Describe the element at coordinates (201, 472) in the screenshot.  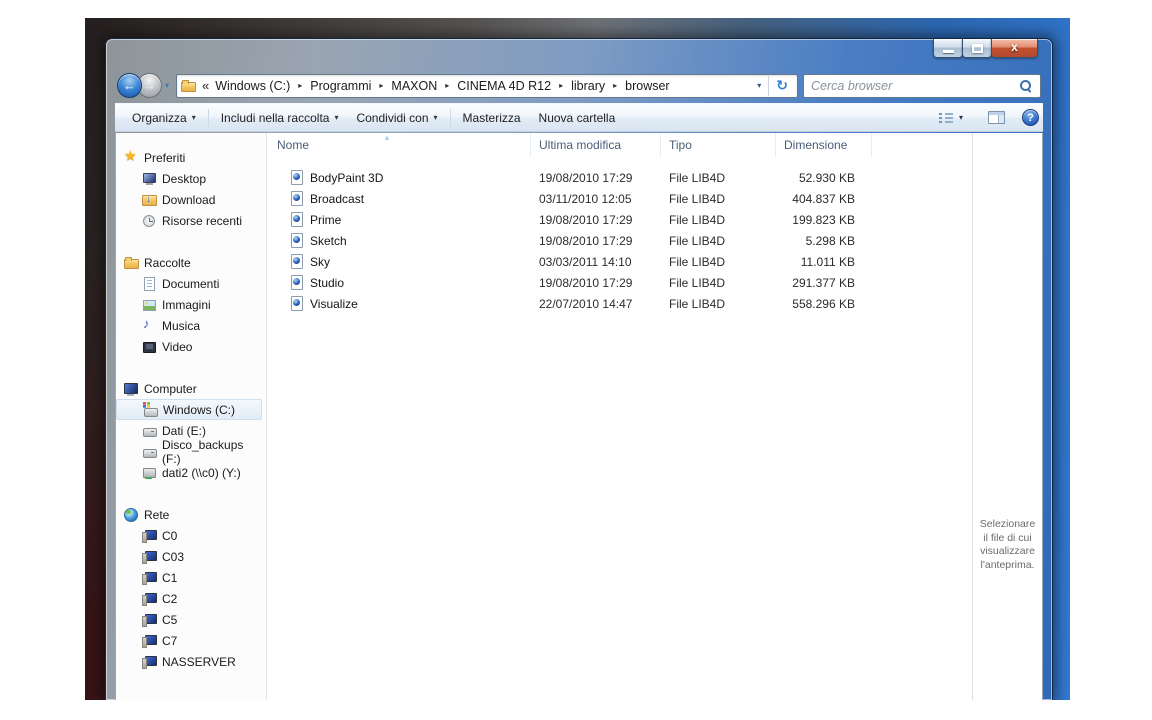
I see `sidebar-item-label: dati2 (\\c0) (Y:)` at that location.